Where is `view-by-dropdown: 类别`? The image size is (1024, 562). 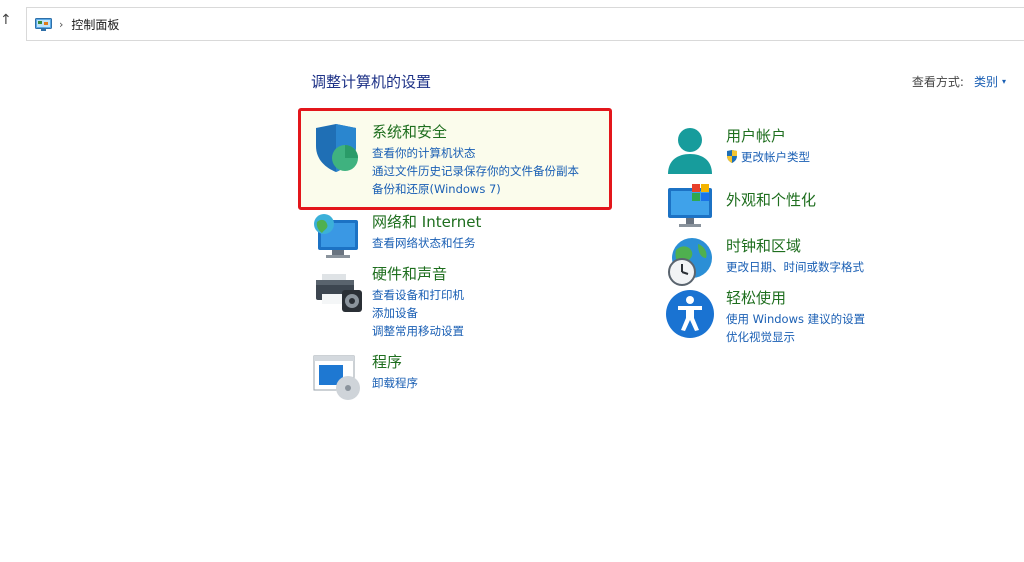
view-by-dropdown: 类别 is located at coordinates (986, 81).